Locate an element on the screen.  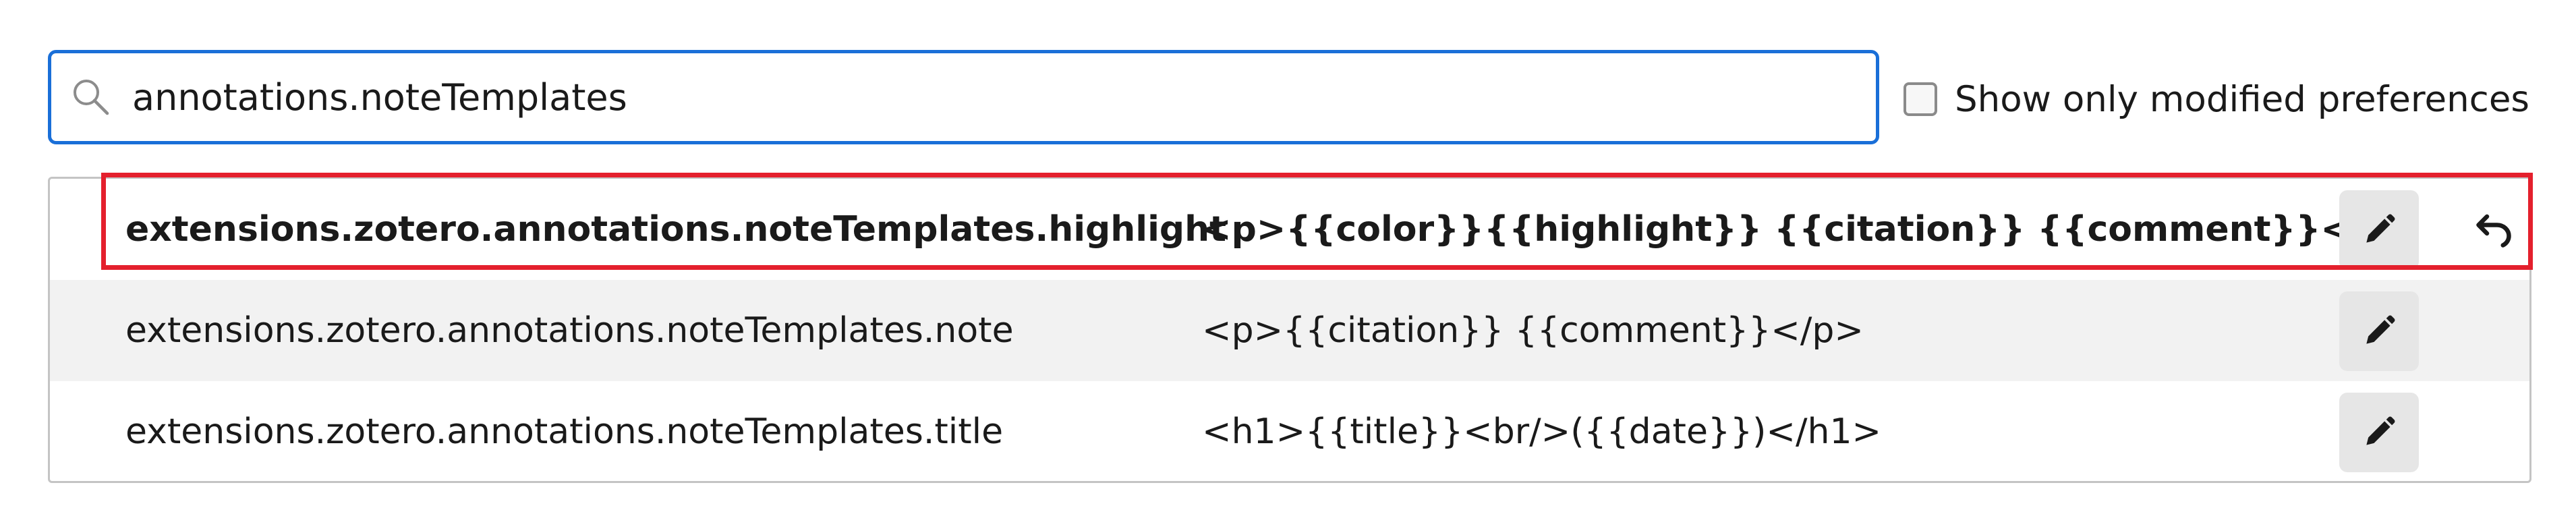
search-box is located at coordinates (963, 97).